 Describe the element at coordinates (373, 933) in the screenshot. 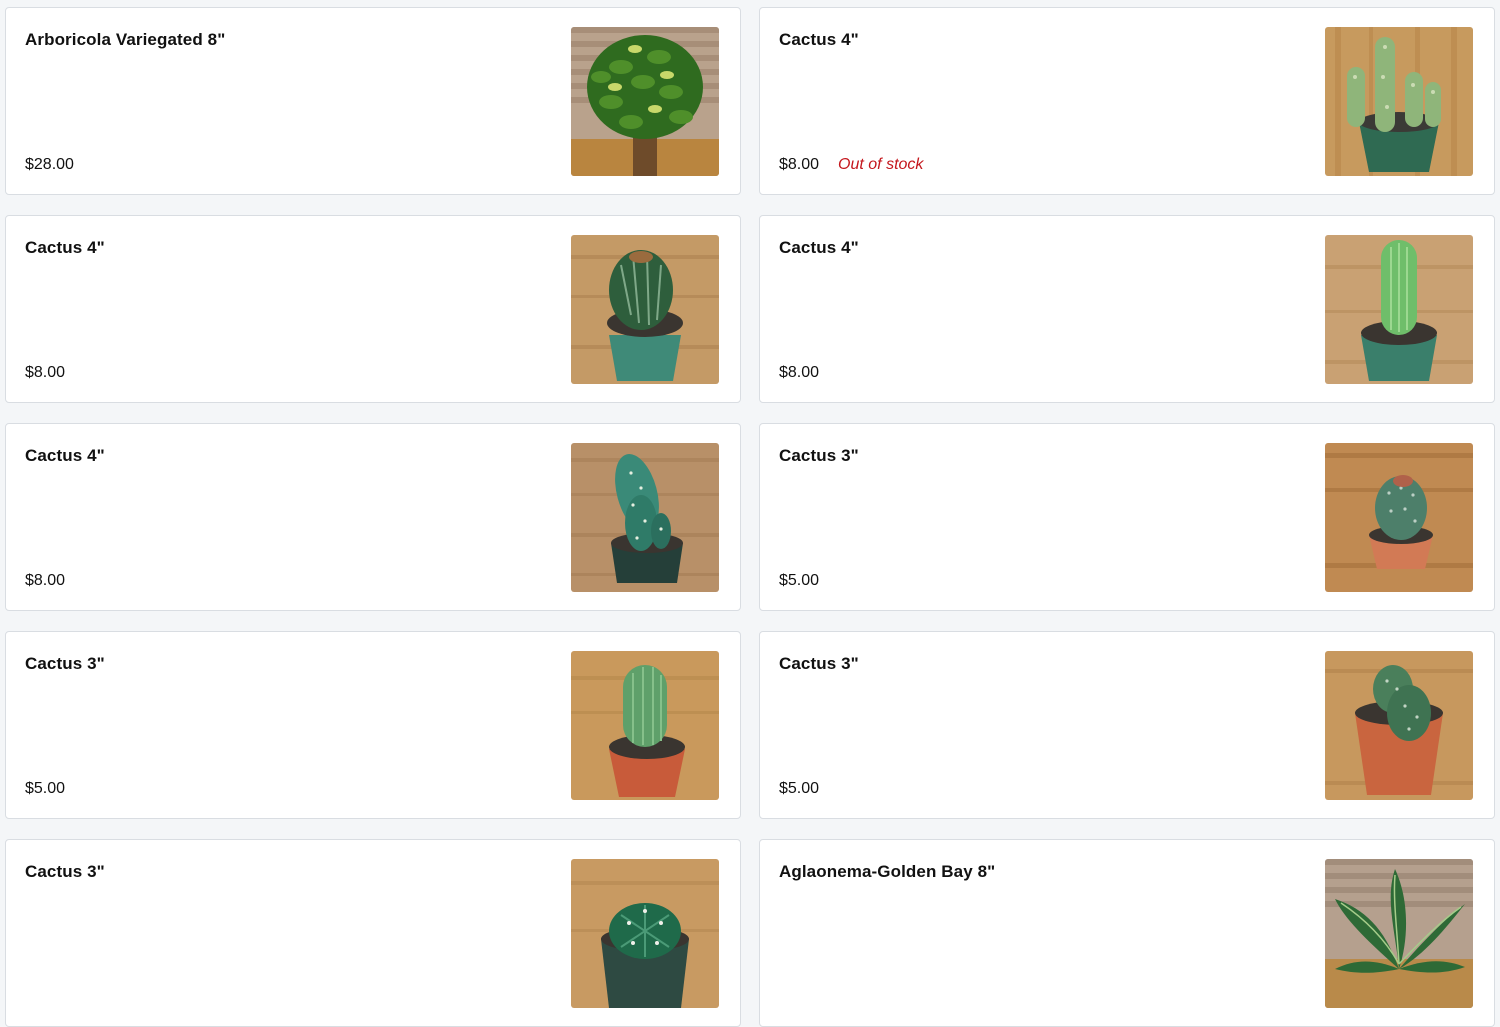

I see `product-card: Cactus 3"` at that location.